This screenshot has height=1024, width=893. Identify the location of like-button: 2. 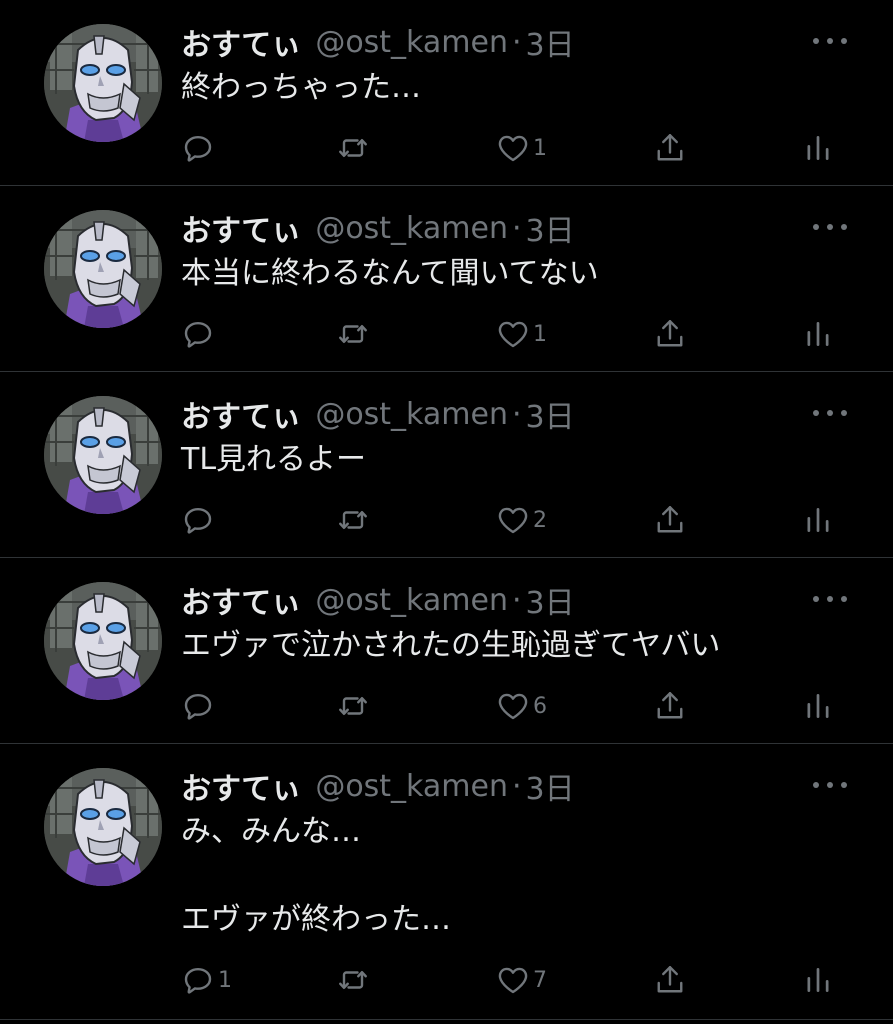
(521, 520).